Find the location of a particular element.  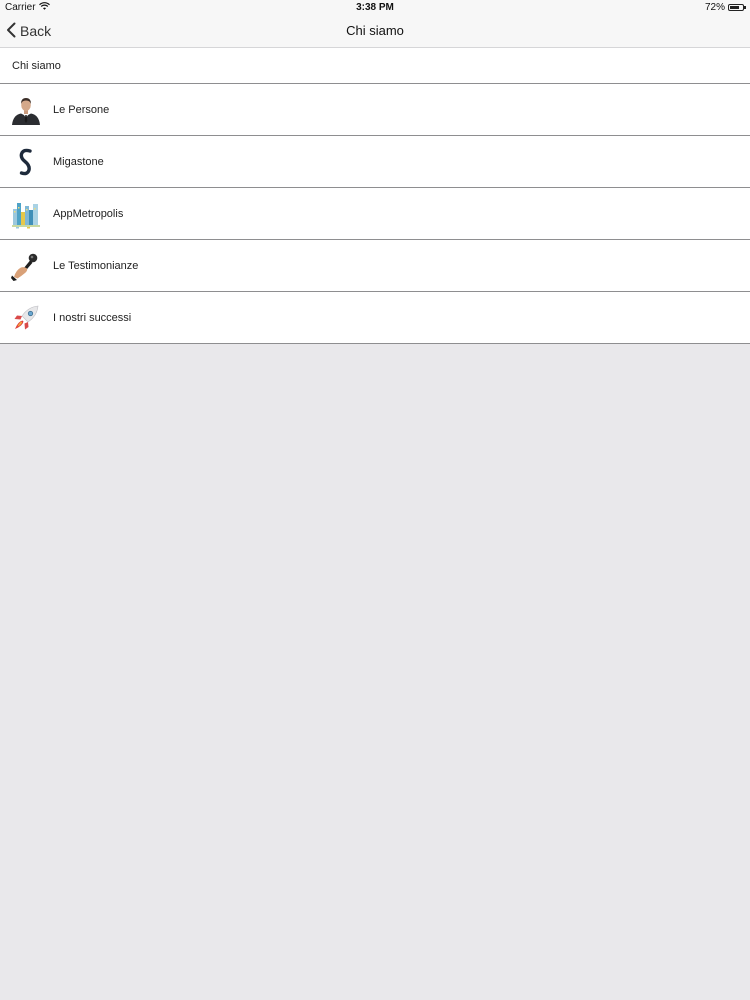

list-item-label: AppMetropolis is located at coordinates (88, 213).